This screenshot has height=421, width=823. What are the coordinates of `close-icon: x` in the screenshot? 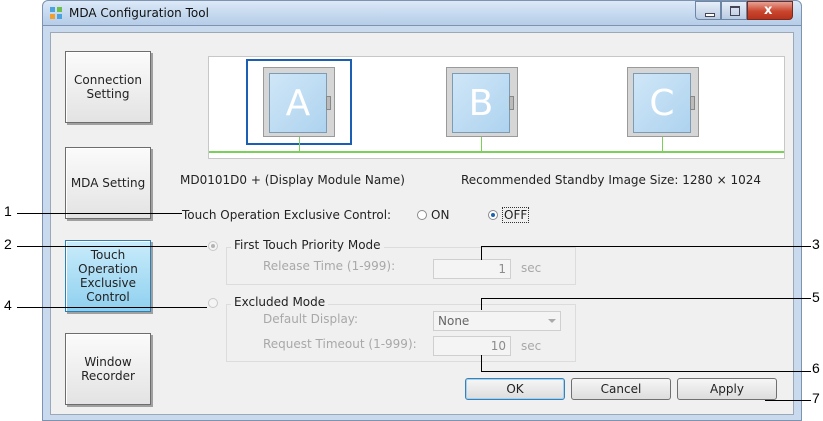 It's located at (770, 10).